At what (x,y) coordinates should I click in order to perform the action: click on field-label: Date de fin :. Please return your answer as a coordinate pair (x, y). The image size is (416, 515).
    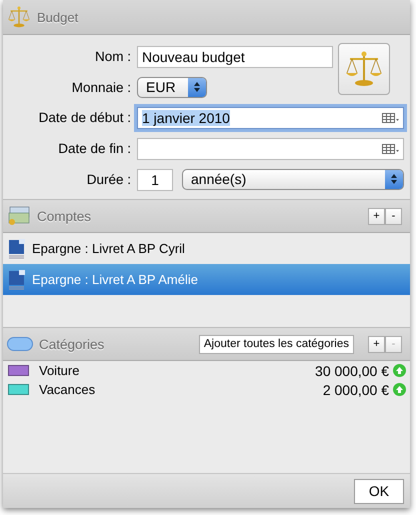
    Looking at the image, I should click on (94, 148).